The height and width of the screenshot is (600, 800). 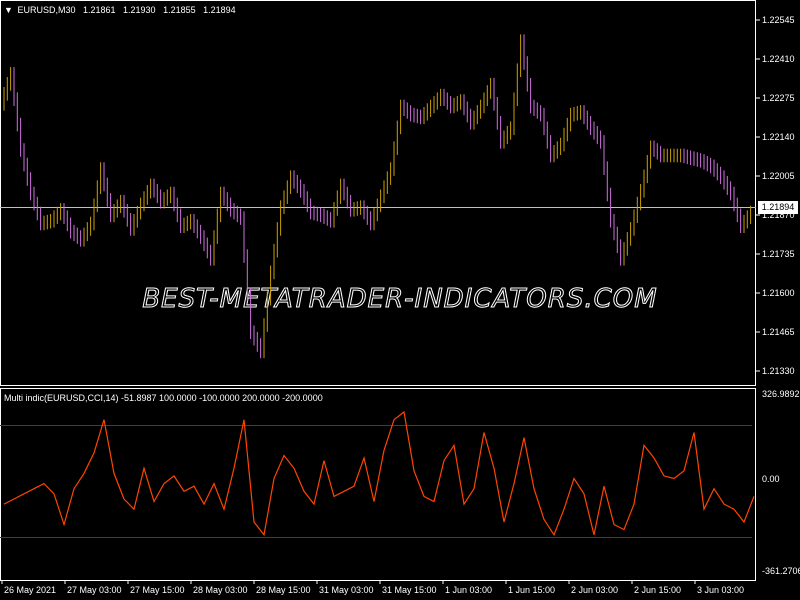 What do you see at coordinates (778, 59) in the screenshot?
I see `price-tick-label: 1.22410` at bounding box center [778, 59].